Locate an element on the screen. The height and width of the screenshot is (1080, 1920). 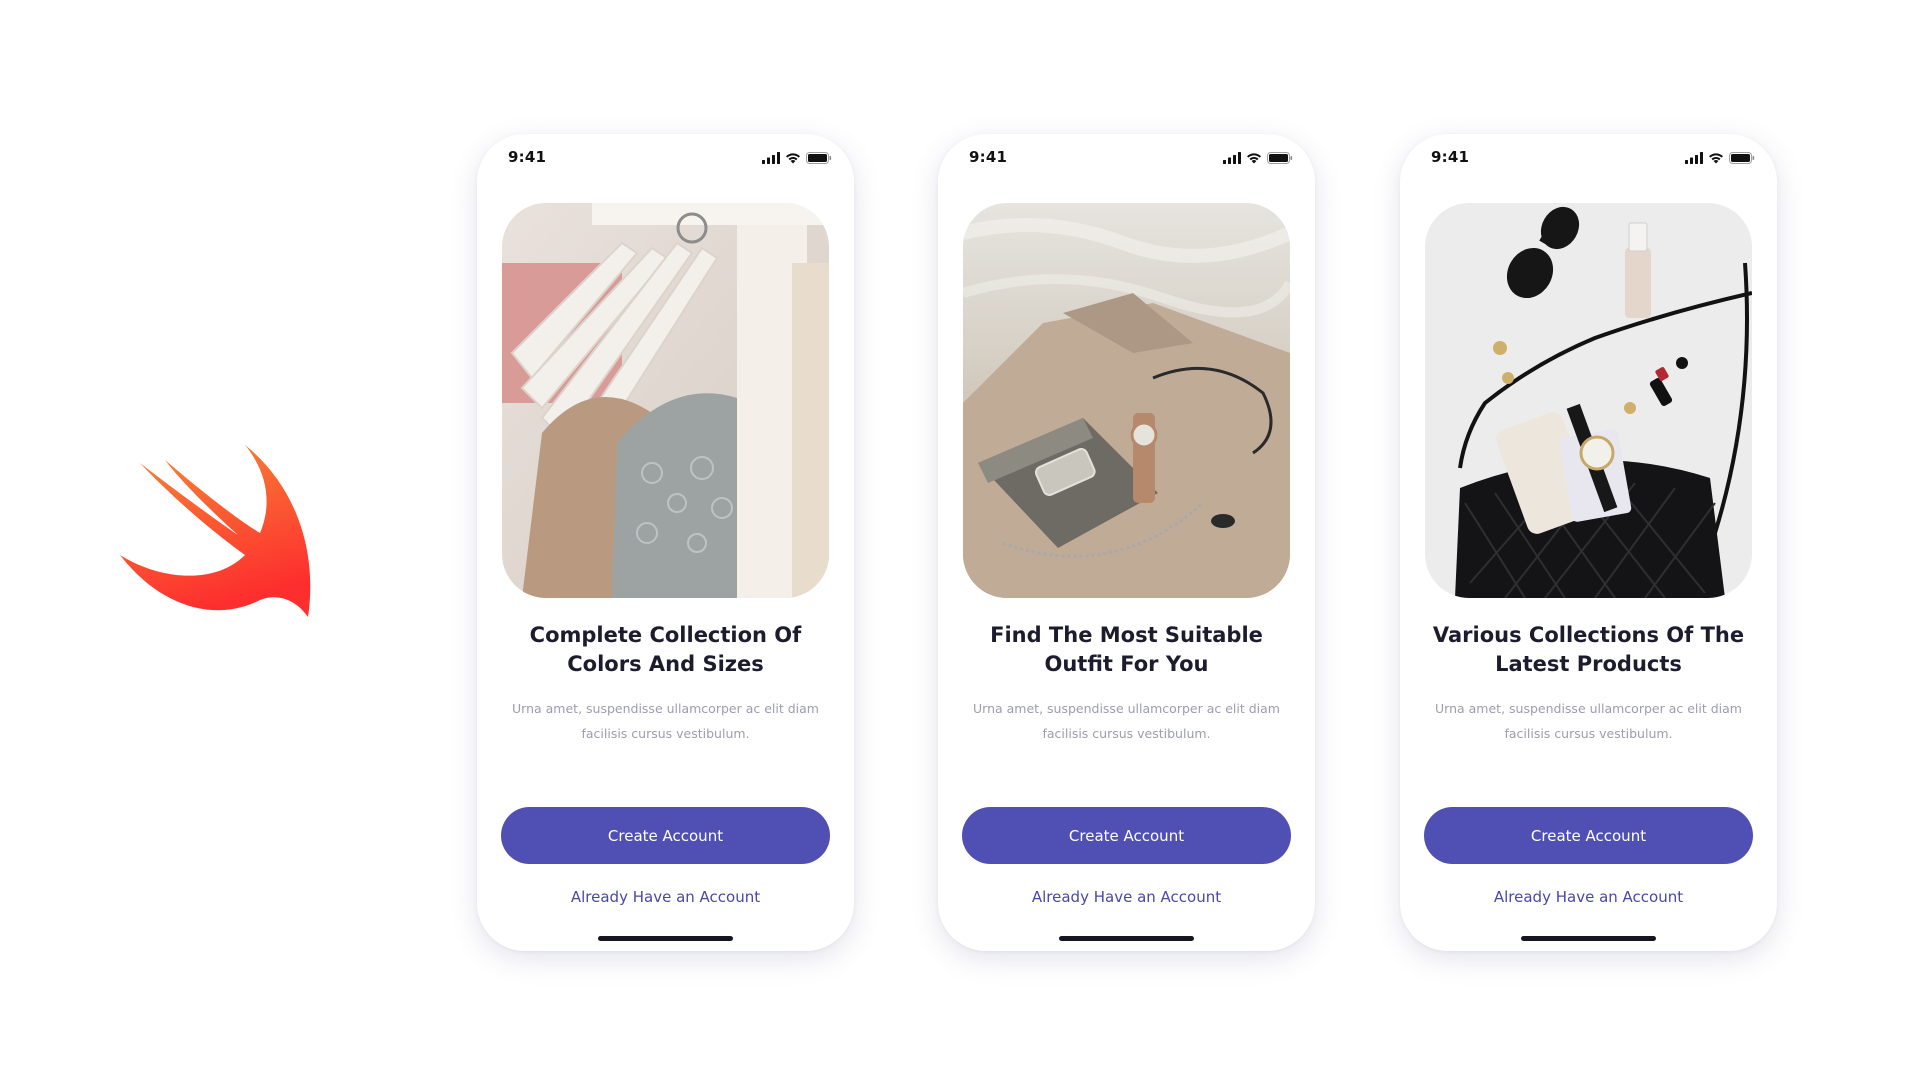
title-line: Various Collections Of The is located at coordinates (1588, 635).